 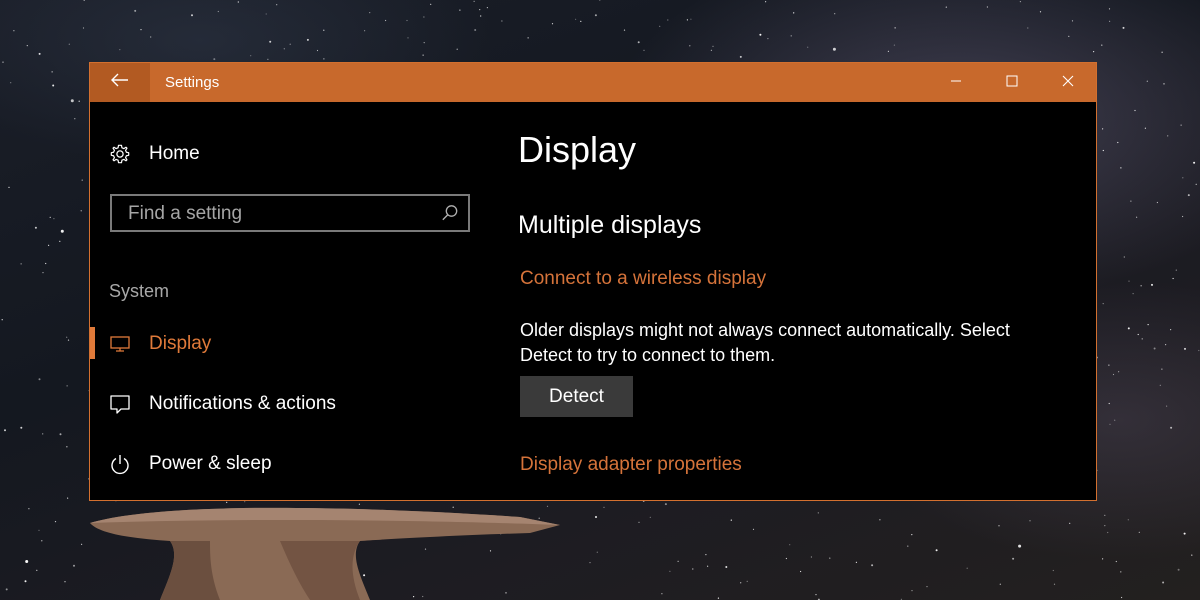 I want to click on message-icon, so click(x=120, y=404).